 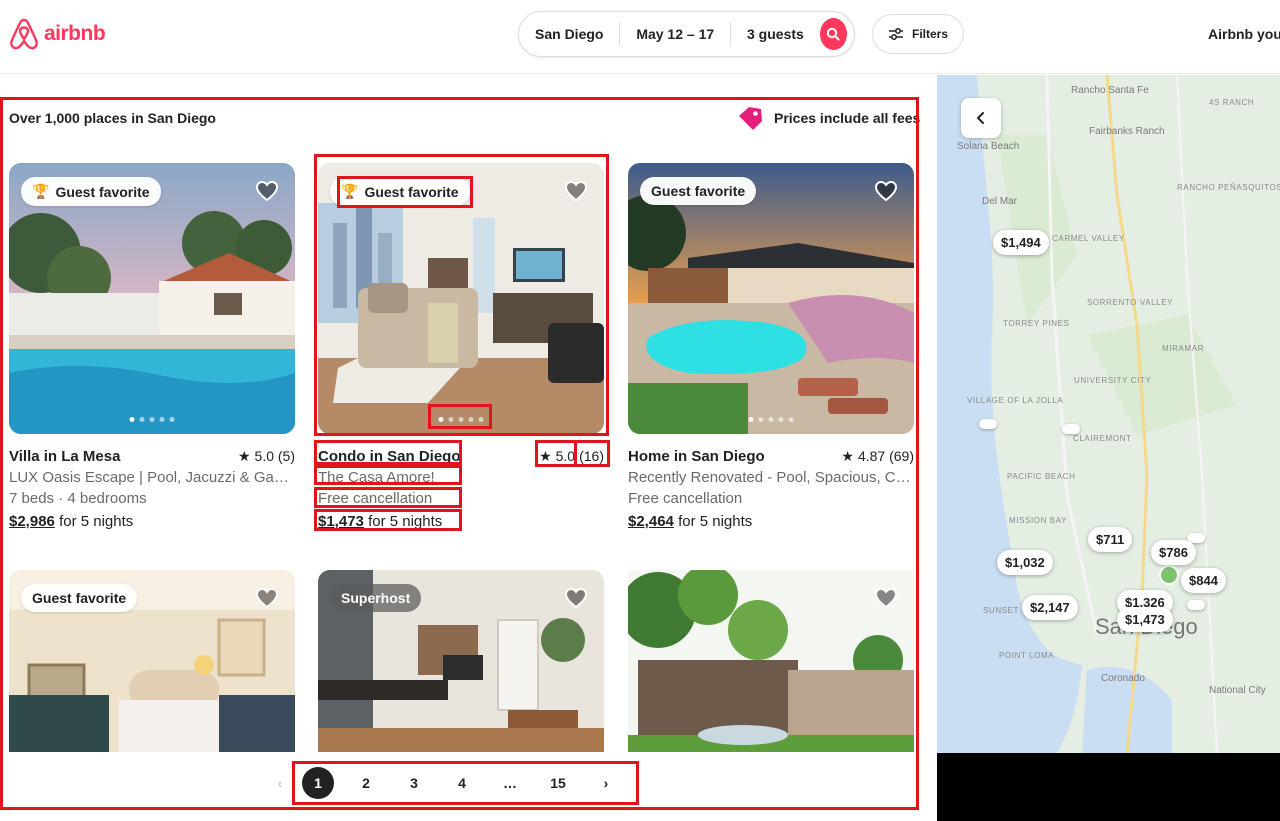 I want to click on listing-price: $2,464 for 5 nights, so click(x=771, y=521).